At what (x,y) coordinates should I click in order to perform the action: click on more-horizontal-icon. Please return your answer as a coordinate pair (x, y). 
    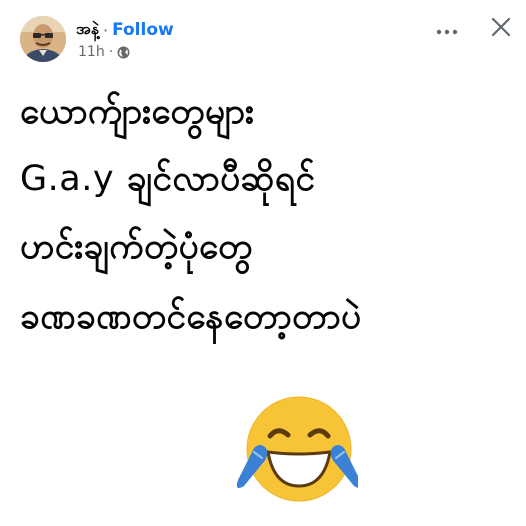
    Looking at the image, I should click on (447, 29).